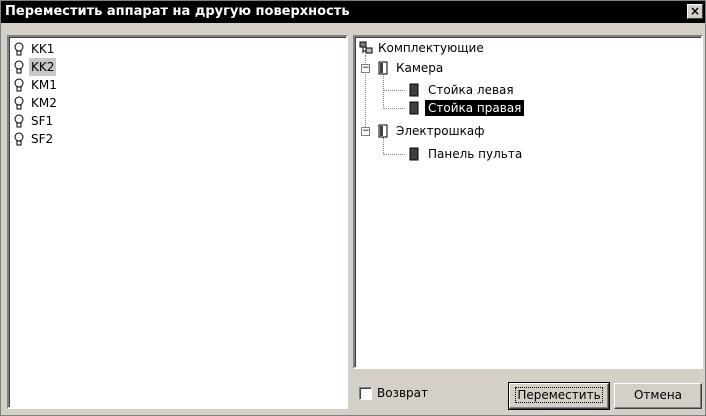  What do you see at coordinates (174, 121) in the screenshot?
I see `list-item: SF1` at bounding box center [174, 121].